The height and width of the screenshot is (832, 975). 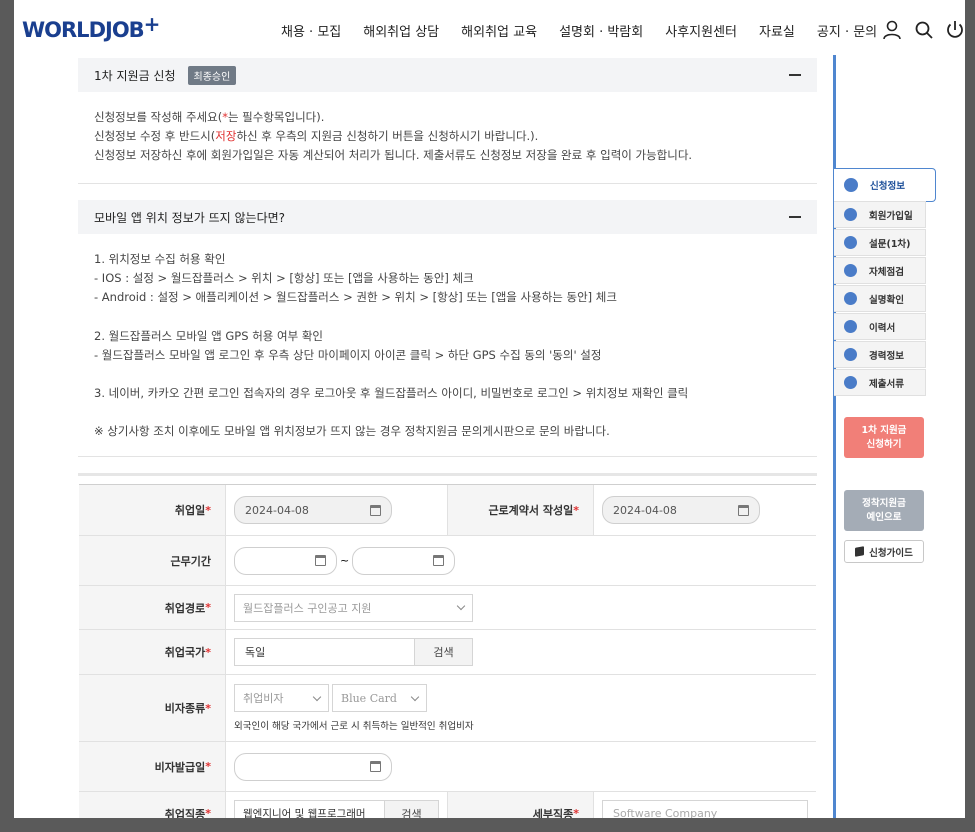 I want to click on period-start-input, so click(x=285, y=560).